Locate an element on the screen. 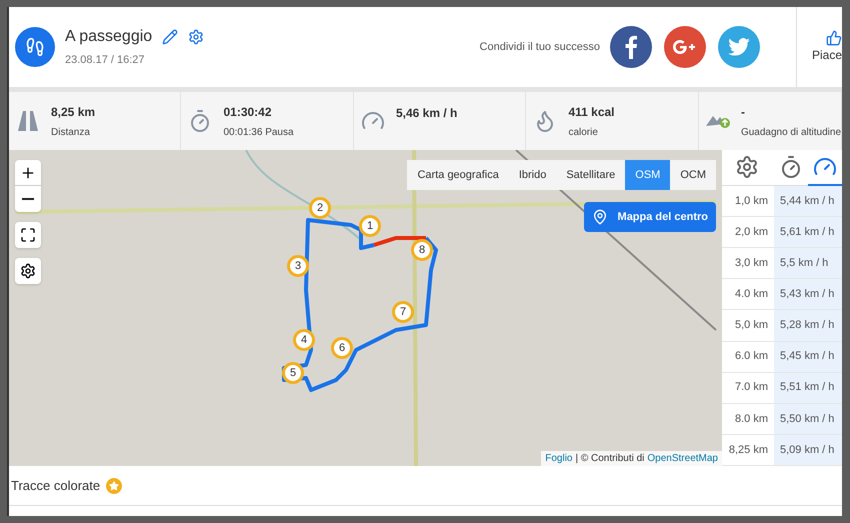 Image resolution: width=850 pixels, height=523 pixels. distance-cell-text: 7.0 km is located at coordinates (751, 388).